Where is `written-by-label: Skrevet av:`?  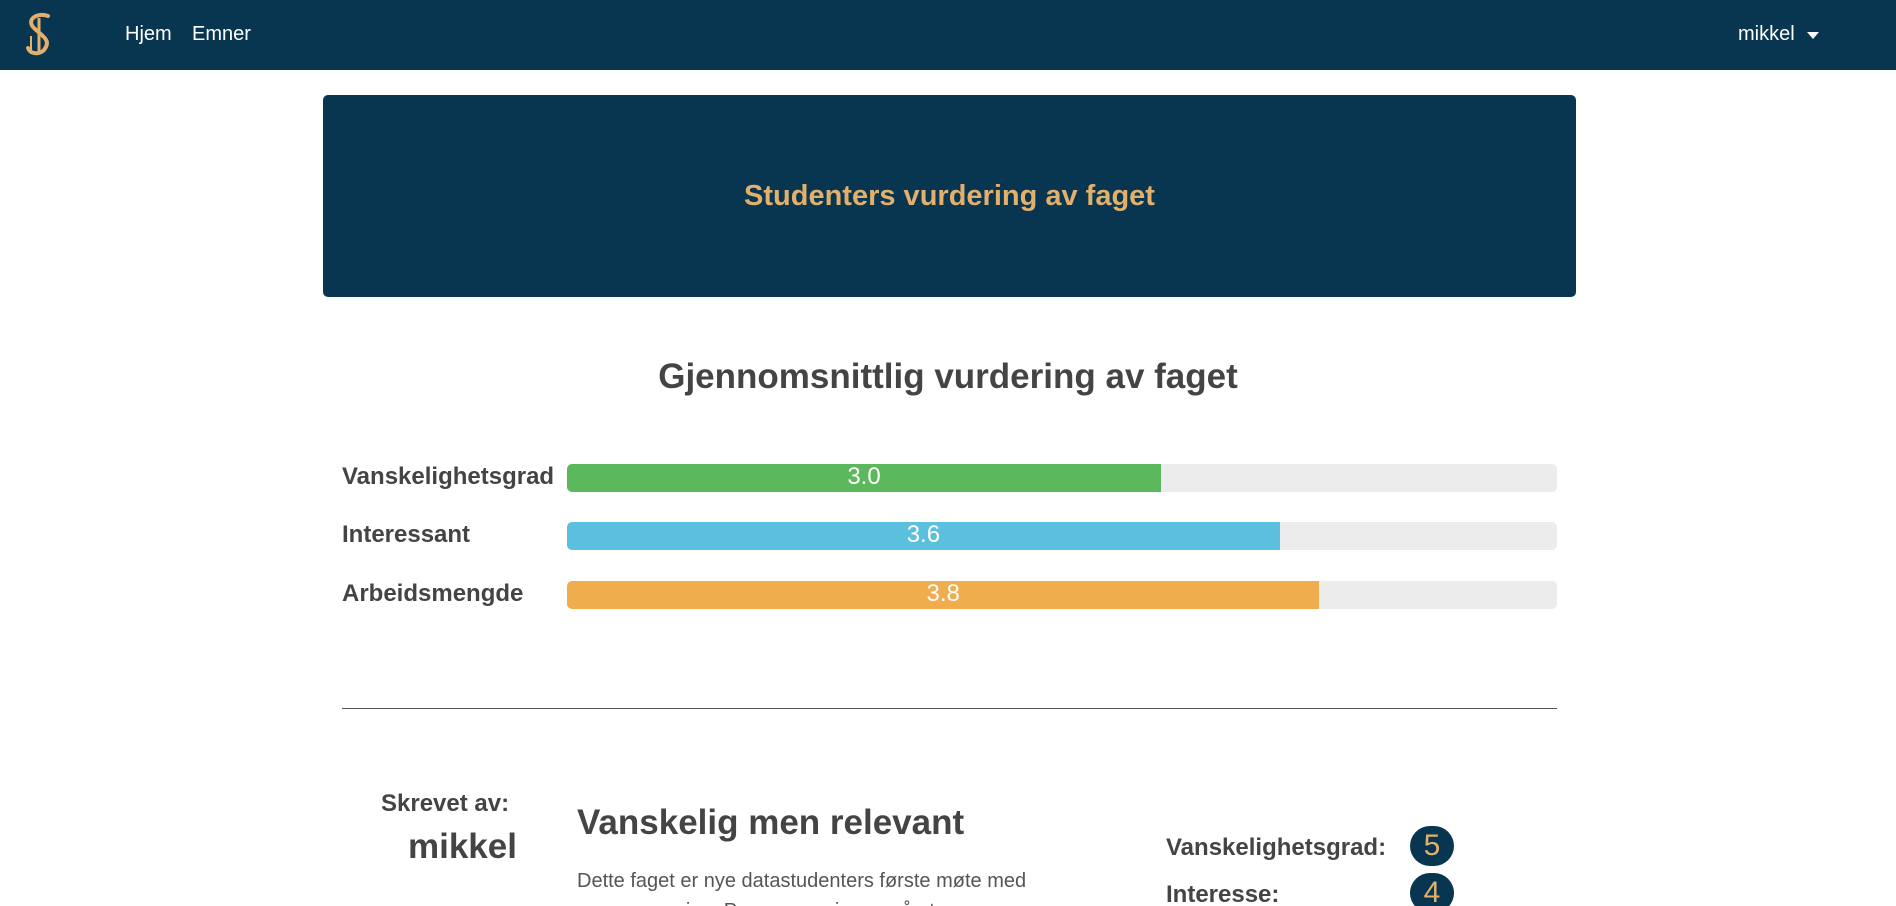 written-by-label: Skrevet av: is located at coordinates (445, 803).